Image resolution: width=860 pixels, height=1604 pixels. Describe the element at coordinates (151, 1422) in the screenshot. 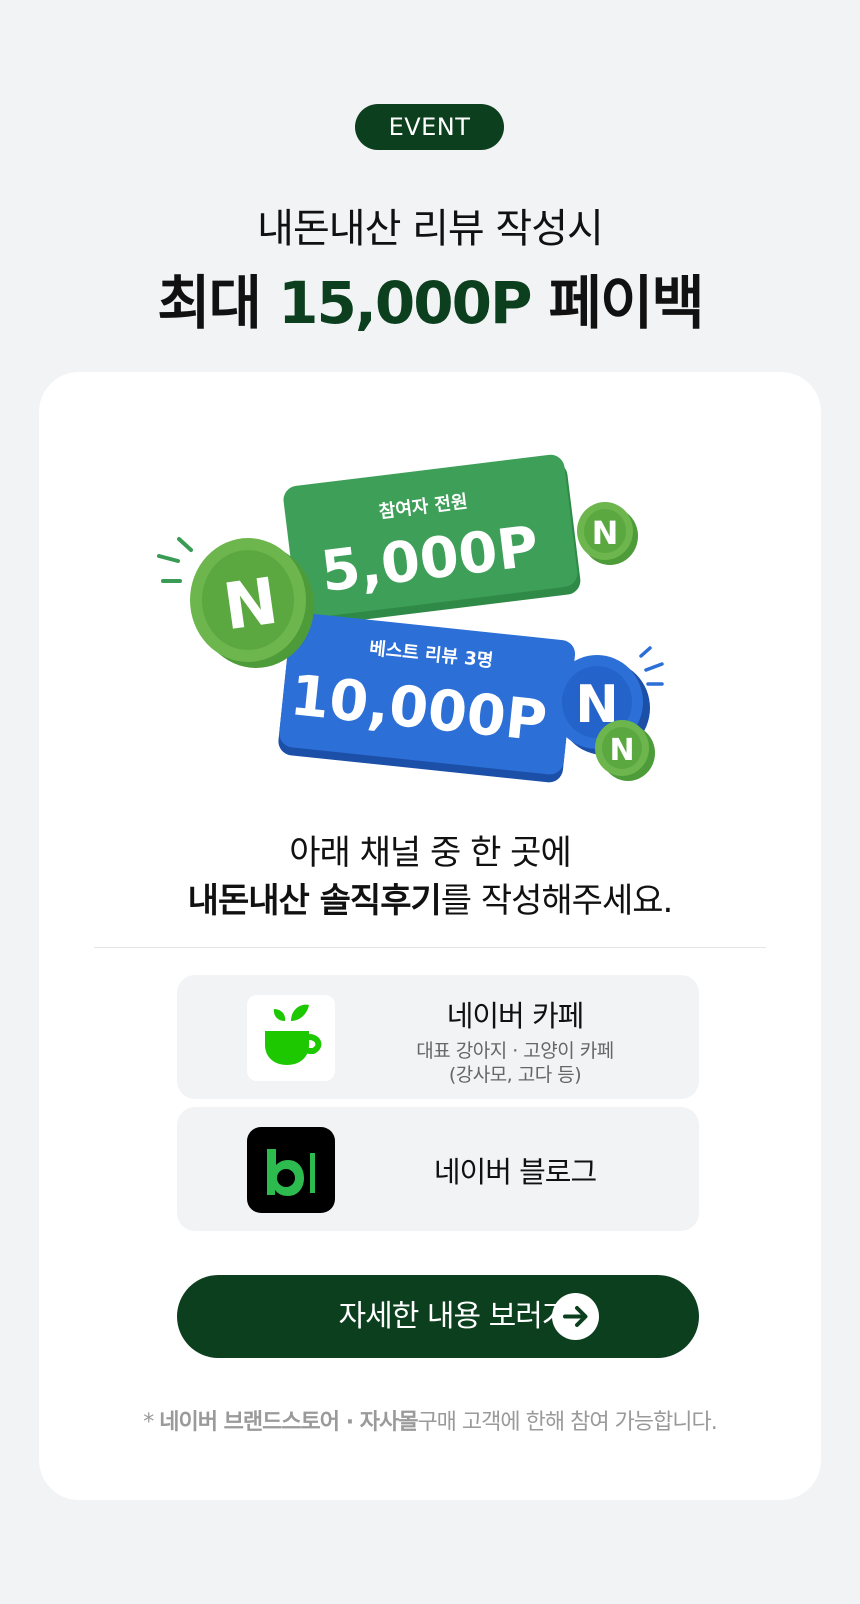

I see `note-star: *` at that location.